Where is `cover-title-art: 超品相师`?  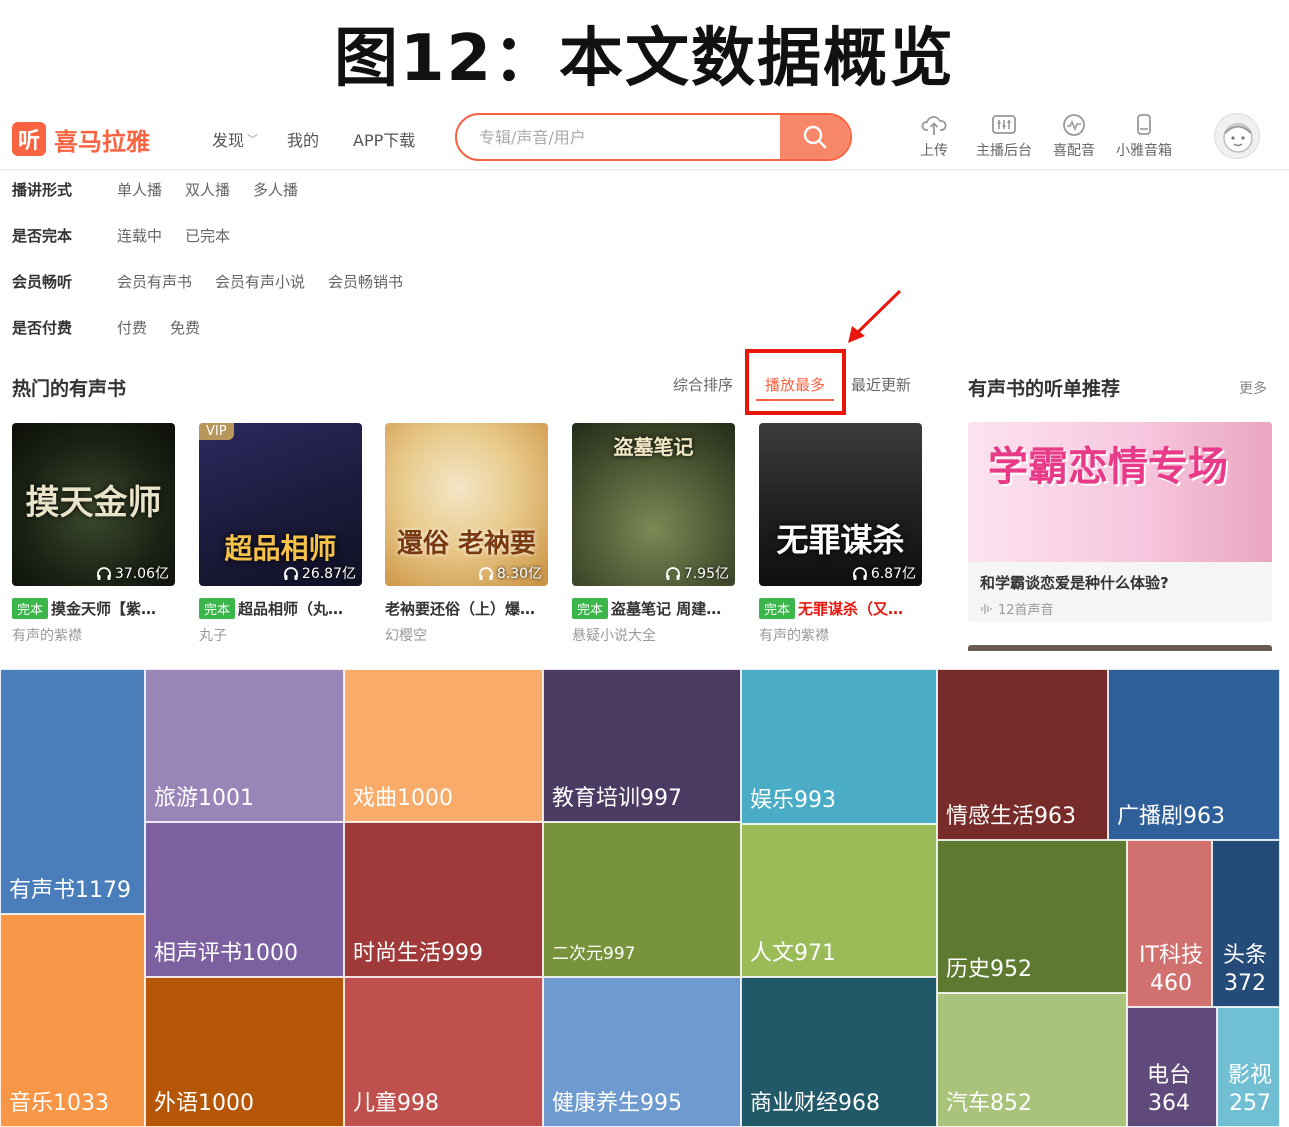 cover-title-art: 超品相师 is located at coordinates (280, 548).